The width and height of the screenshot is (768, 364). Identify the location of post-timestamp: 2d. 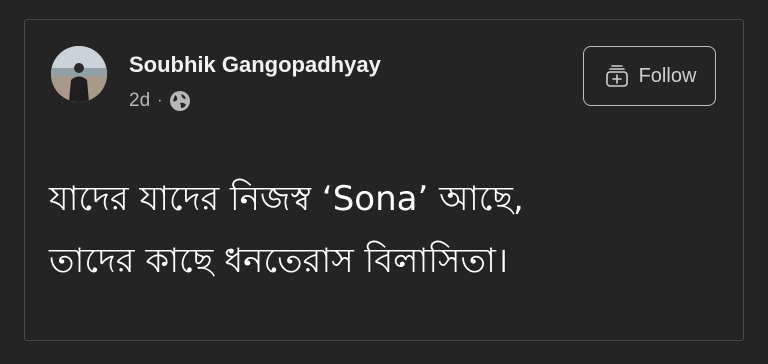
(139, 101).